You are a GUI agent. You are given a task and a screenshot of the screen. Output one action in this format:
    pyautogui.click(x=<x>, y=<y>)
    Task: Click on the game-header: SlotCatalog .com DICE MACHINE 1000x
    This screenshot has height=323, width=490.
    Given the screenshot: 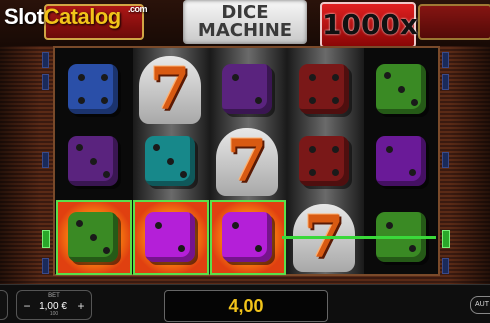 What is the action you would take?
    pyautogui.click(x=245, y=24)
    